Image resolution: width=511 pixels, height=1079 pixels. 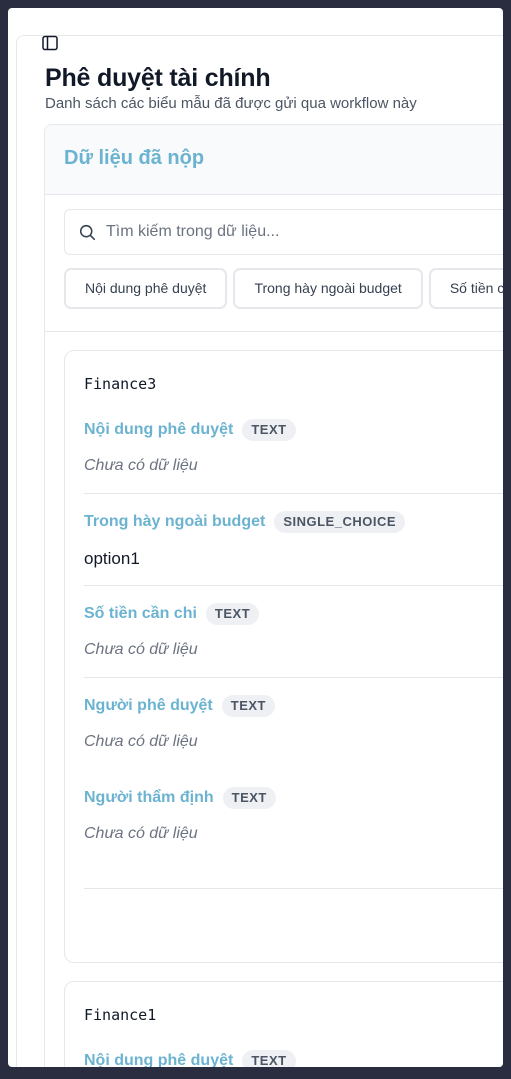 I want to click on card-header: Dữ liệu đã nộp, so click(x=274, y=160).